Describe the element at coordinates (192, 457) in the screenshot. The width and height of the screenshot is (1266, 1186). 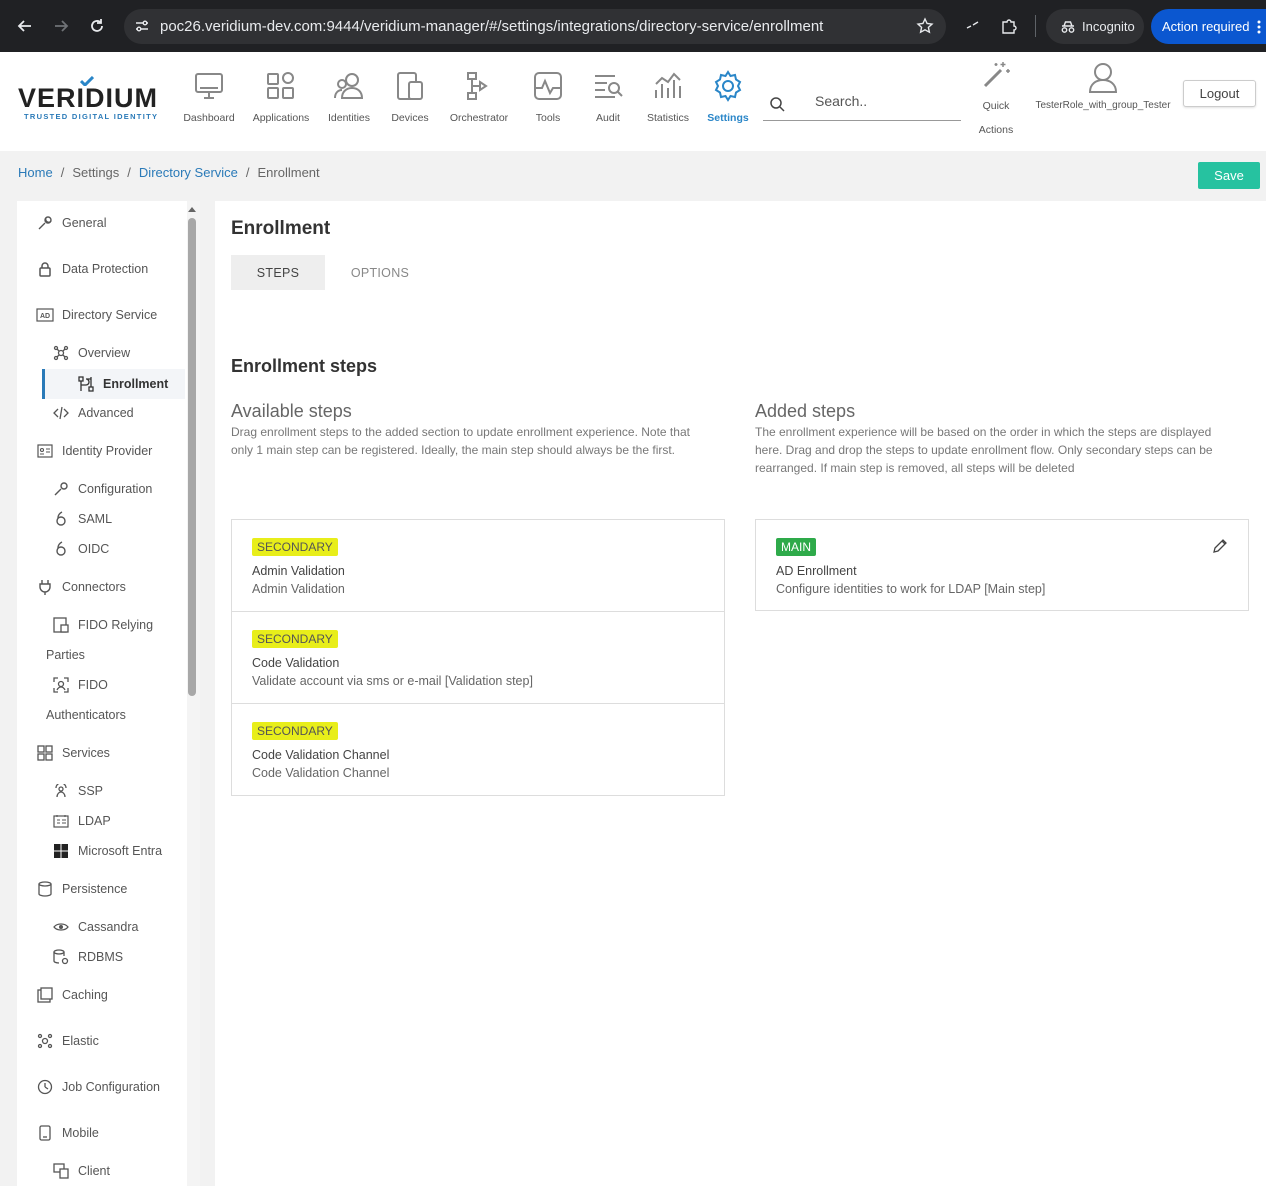
I see `sidebar-scrollbar-thumb` at that location.